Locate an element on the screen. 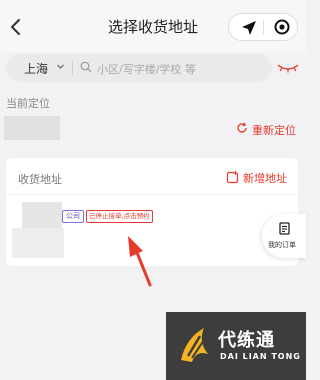 This screenshot has width=320, height=380. navigation-arrow-icon is located at coordinates (249, 28).